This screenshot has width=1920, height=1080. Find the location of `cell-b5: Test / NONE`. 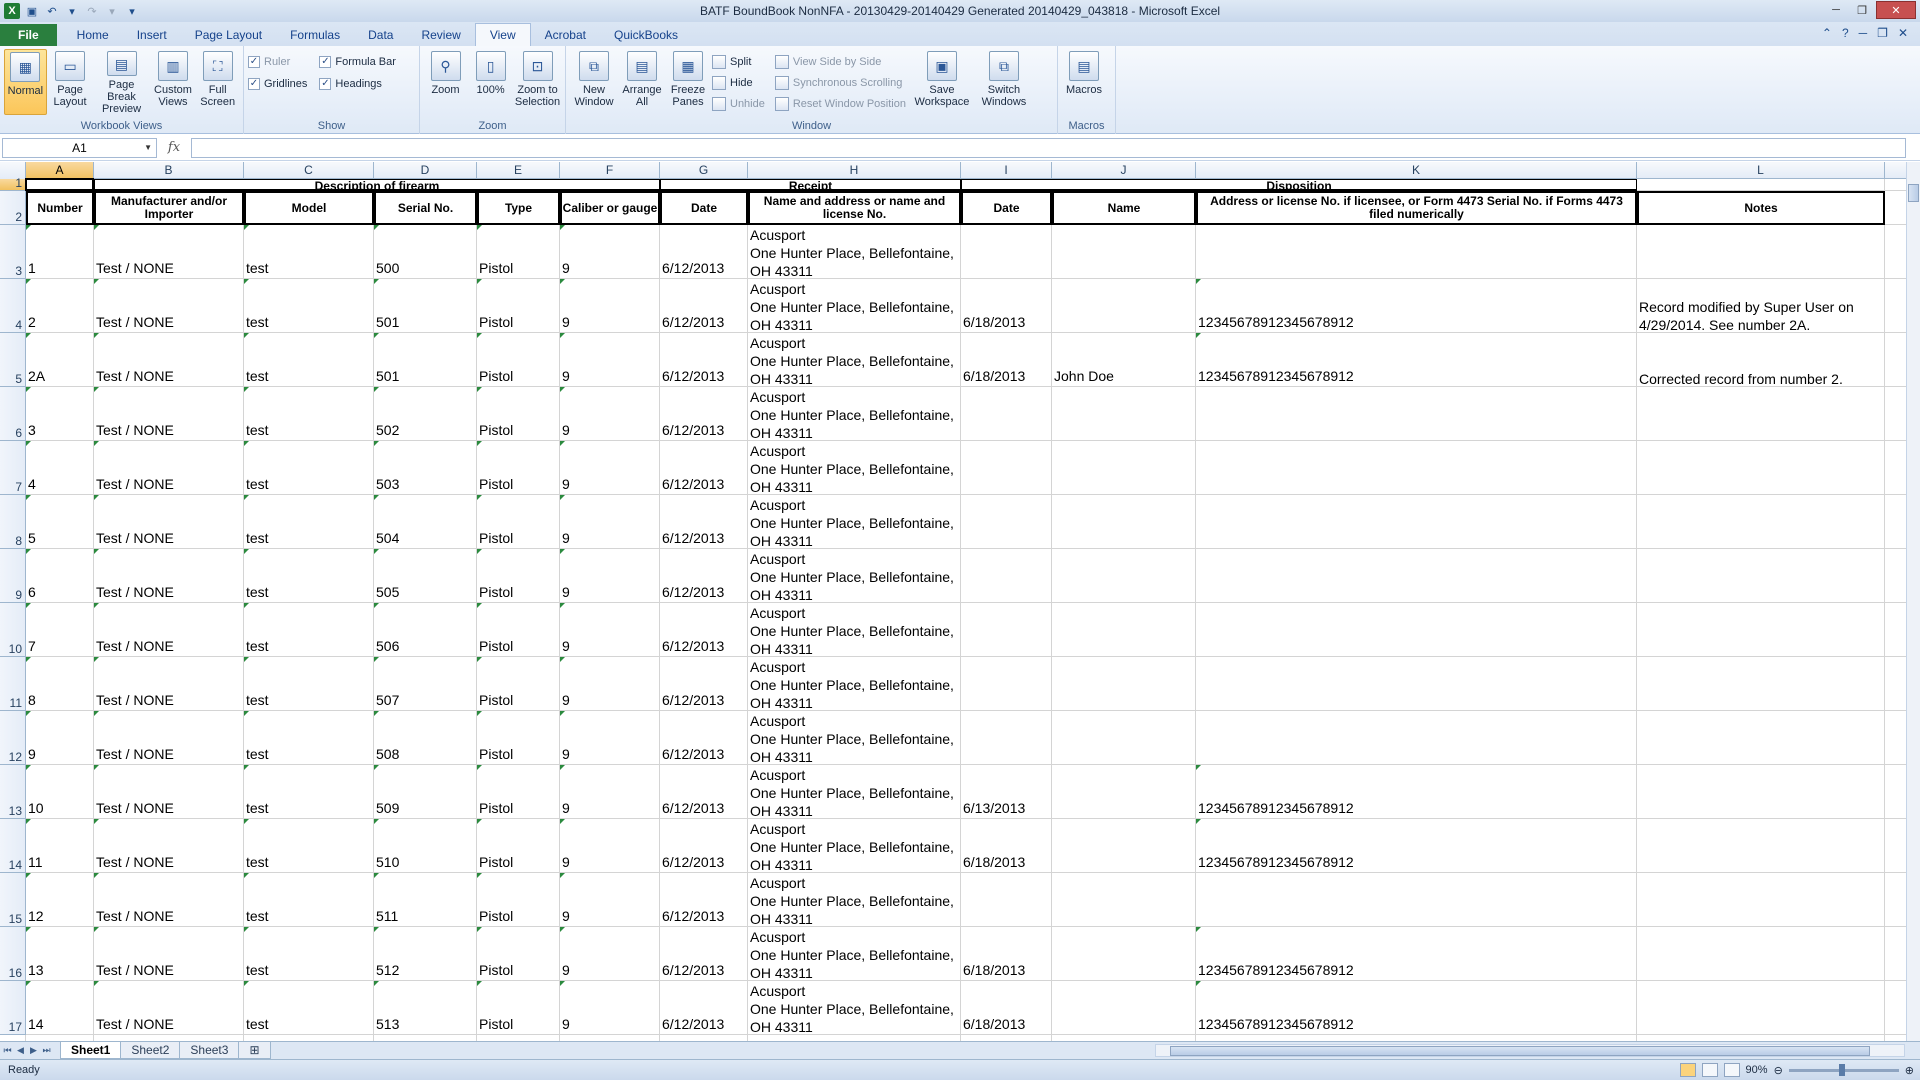

cell-b5: Test / NONE is located at coordinates (169, 376).